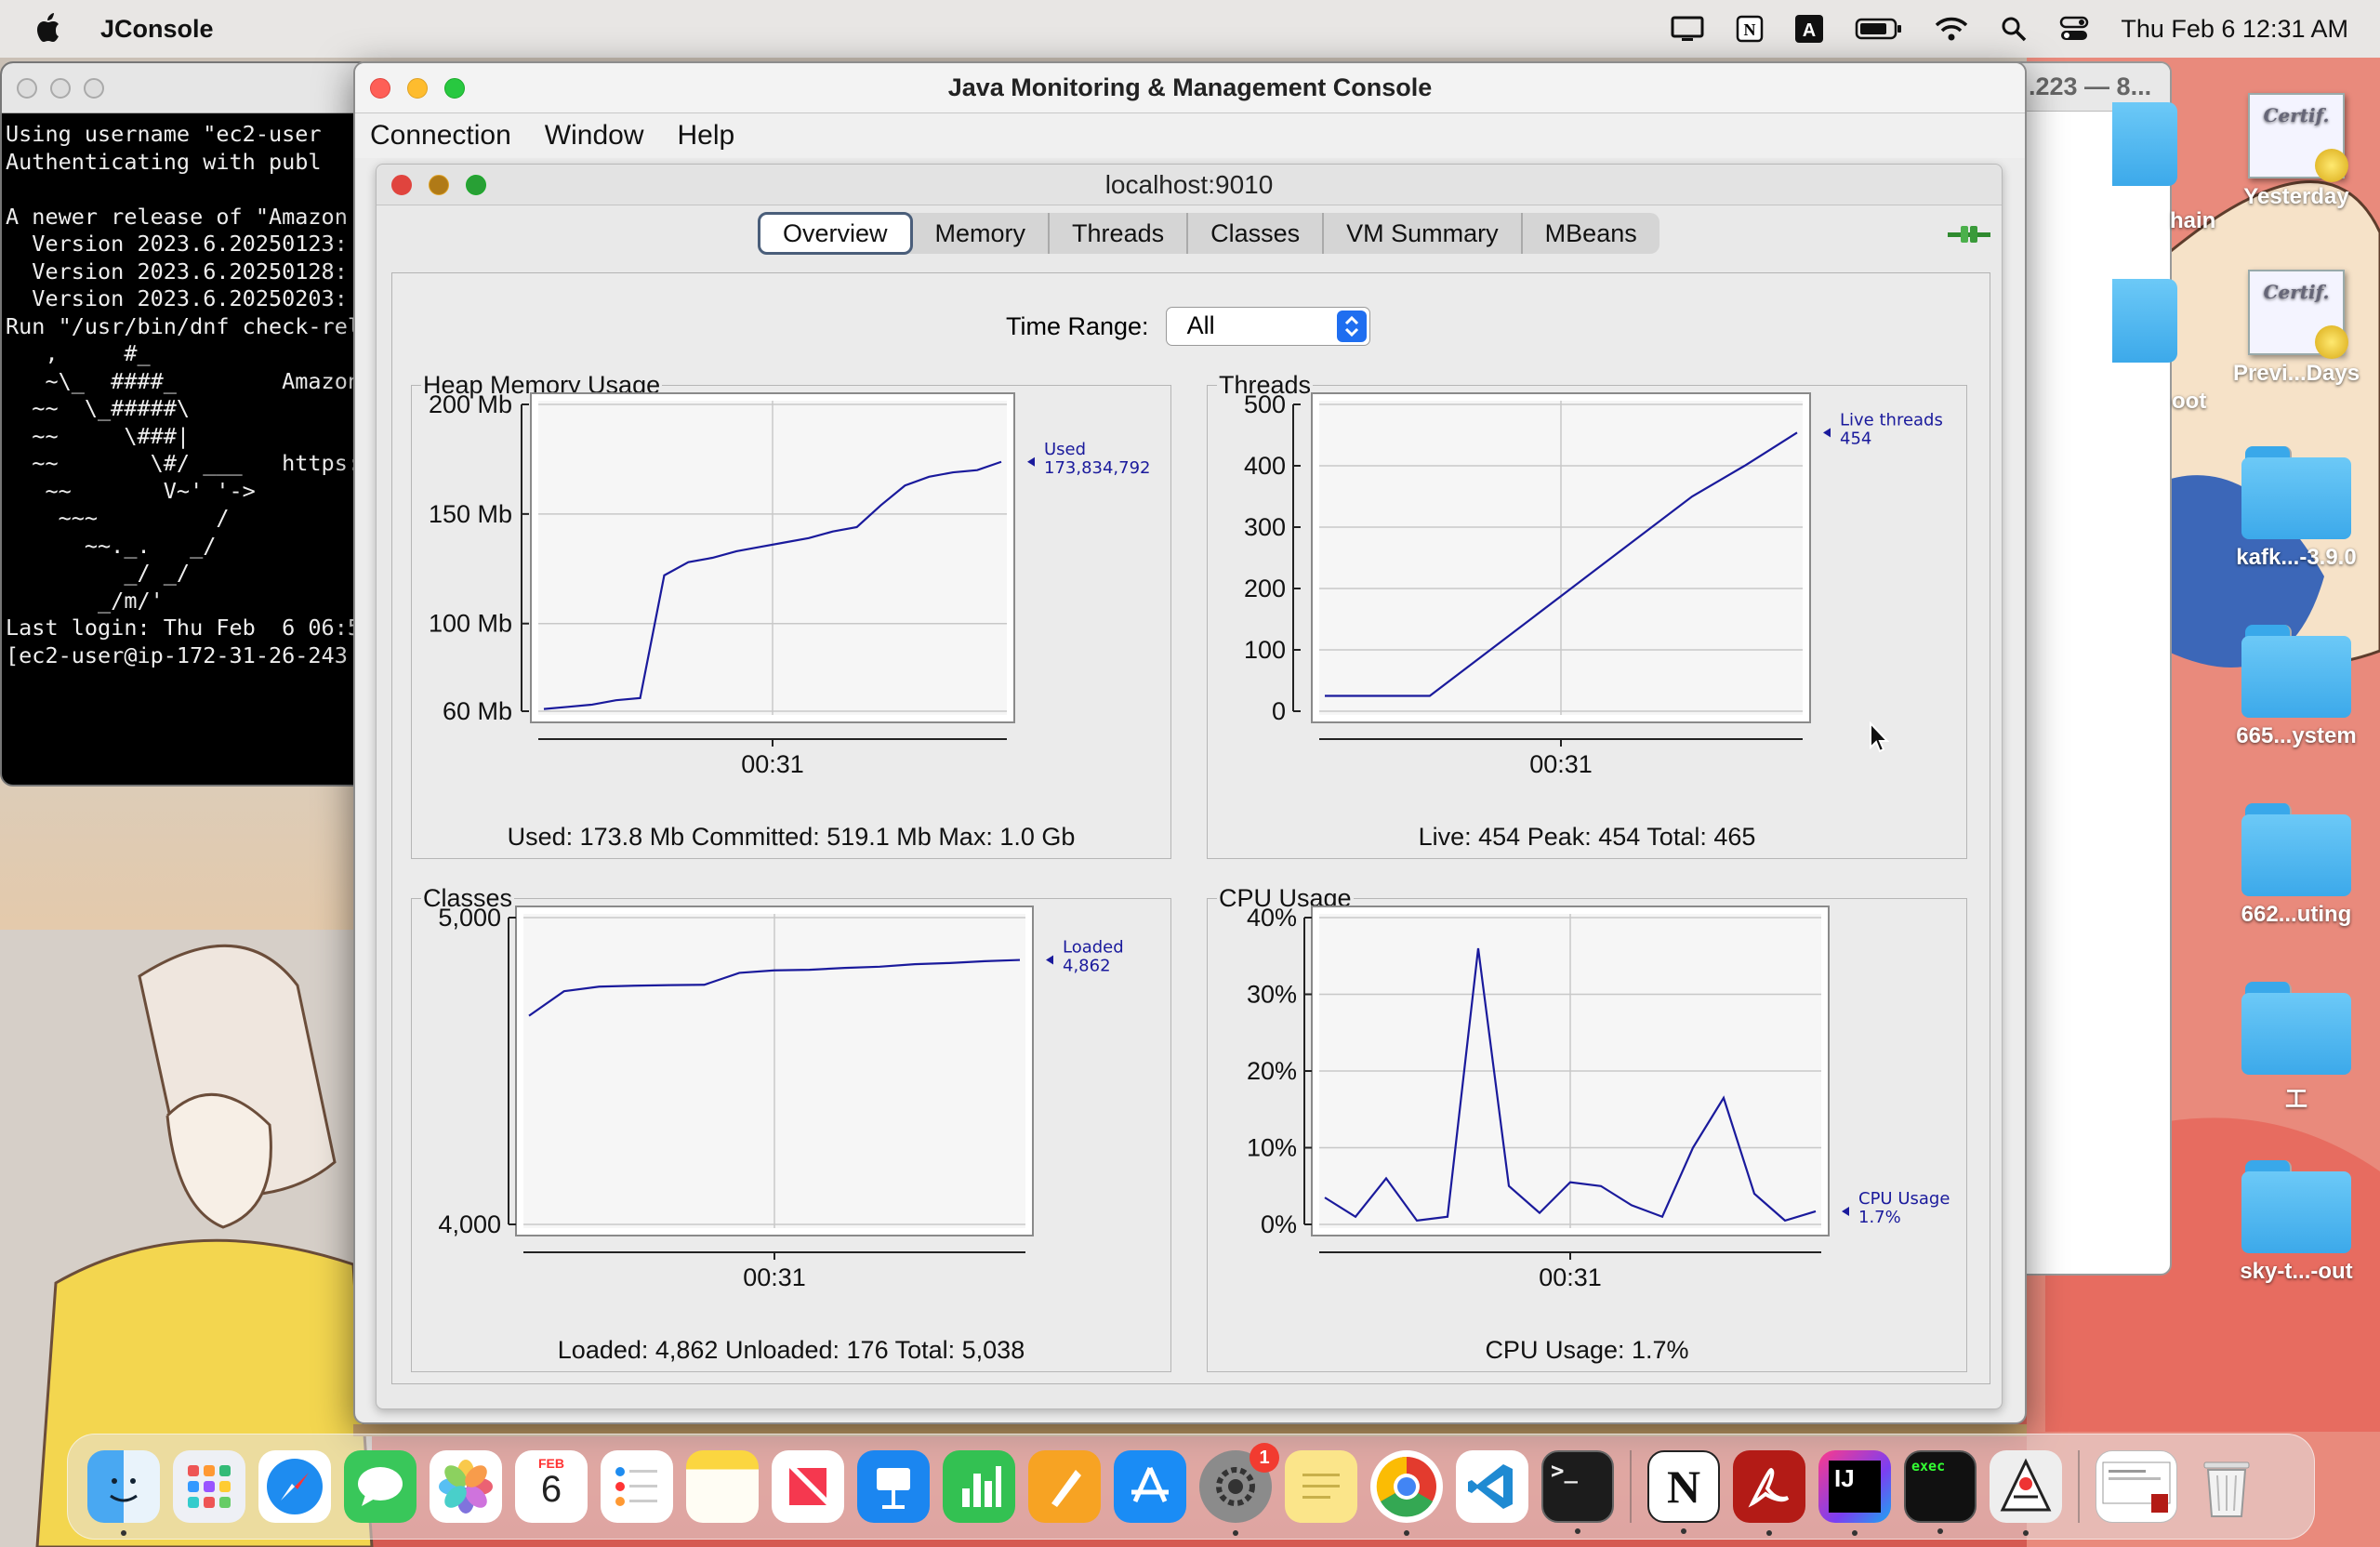  What do you see at coordinates (1264, 1458) in the screenshot?
I see `notification-badge: 1` at bounding box center [1264, 1458].